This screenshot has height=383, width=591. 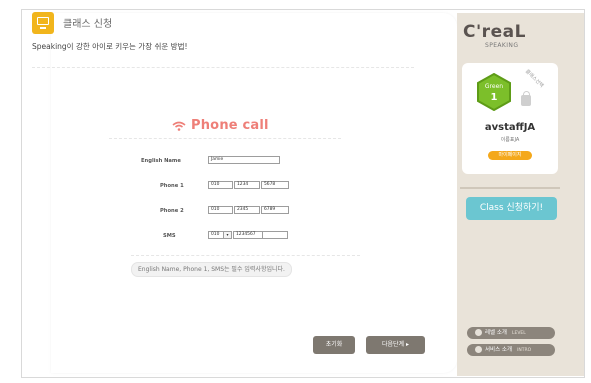 What do you see at coordinates (244, 160) in the screenshot?
I see `english-name-input: Jamie` at bounding box center [244, 160].